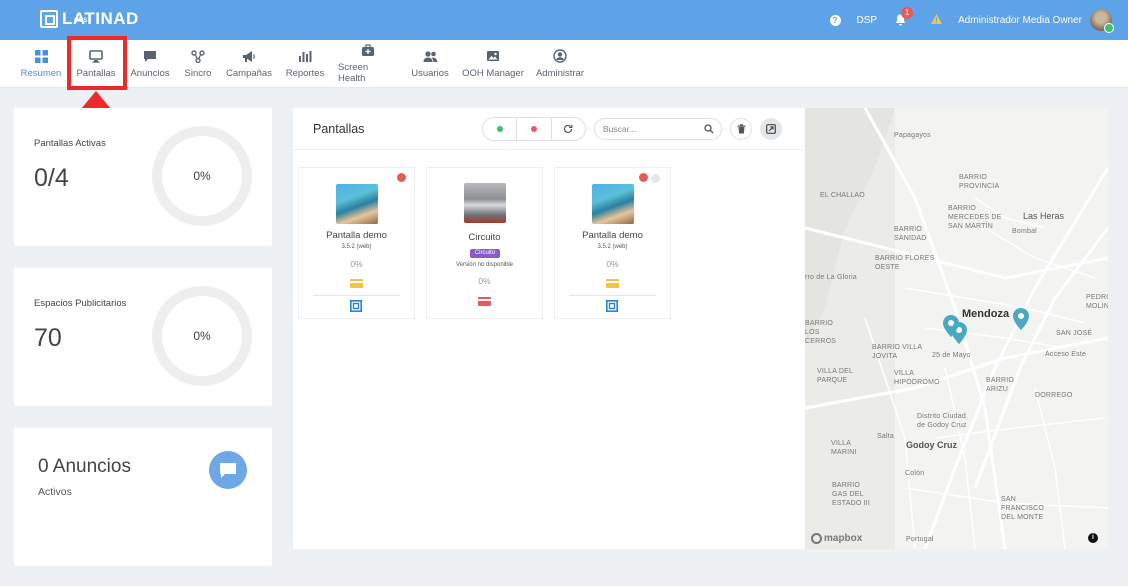 This screenshot has width=1128, height=586. Describe the element at coordinates (150, 73) in the screenshot. I see `nav-label: Anuncios` at that location.